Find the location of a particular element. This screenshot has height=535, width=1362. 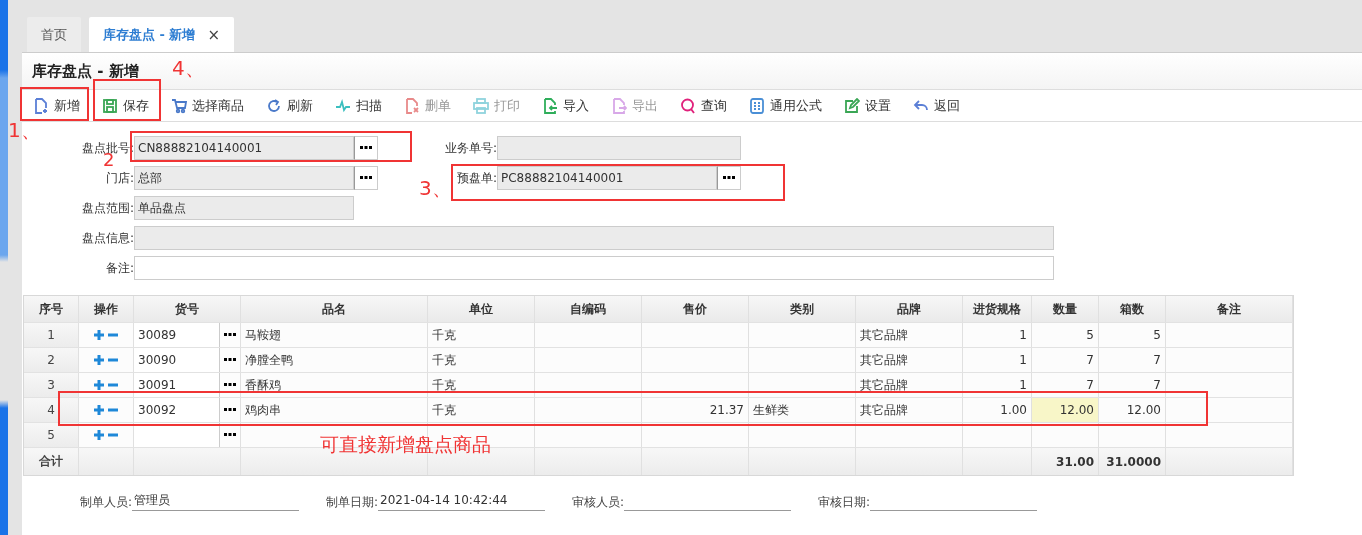

total-cell: 31.0000 is located at coordinates (1132, 461).